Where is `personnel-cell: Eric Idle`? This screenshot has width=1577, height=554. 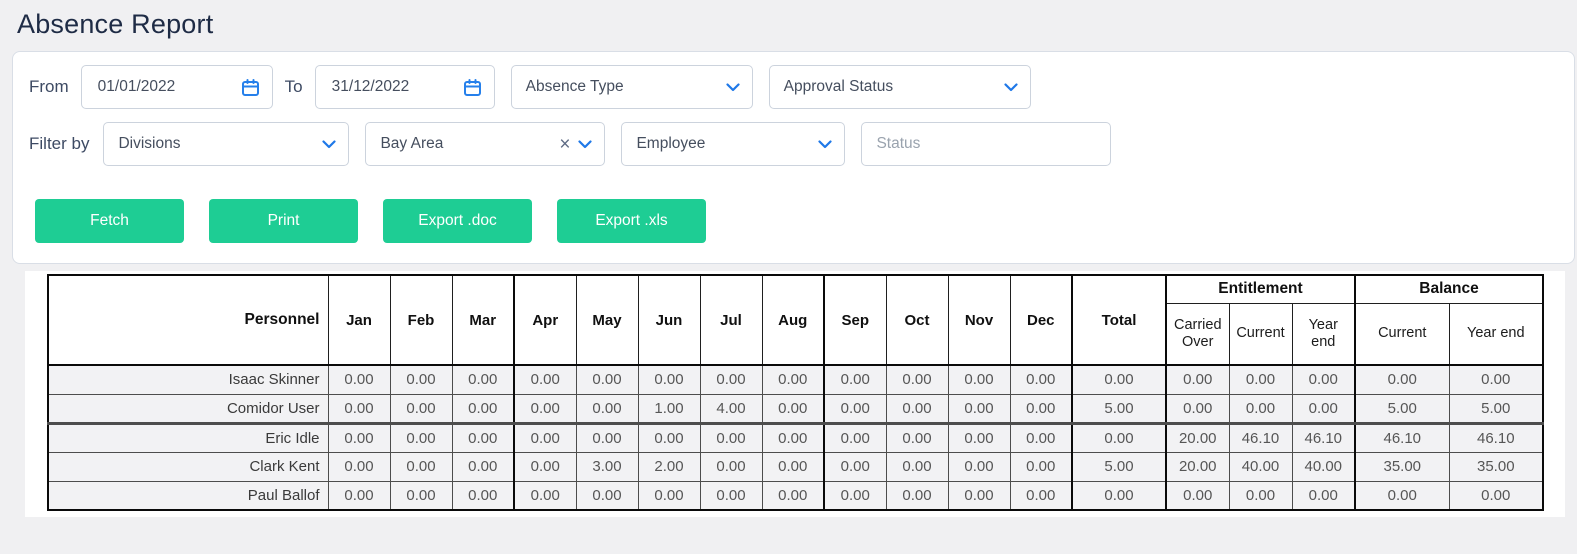
personnel-cell: Eric Idle is located at coordinates (188, 437).